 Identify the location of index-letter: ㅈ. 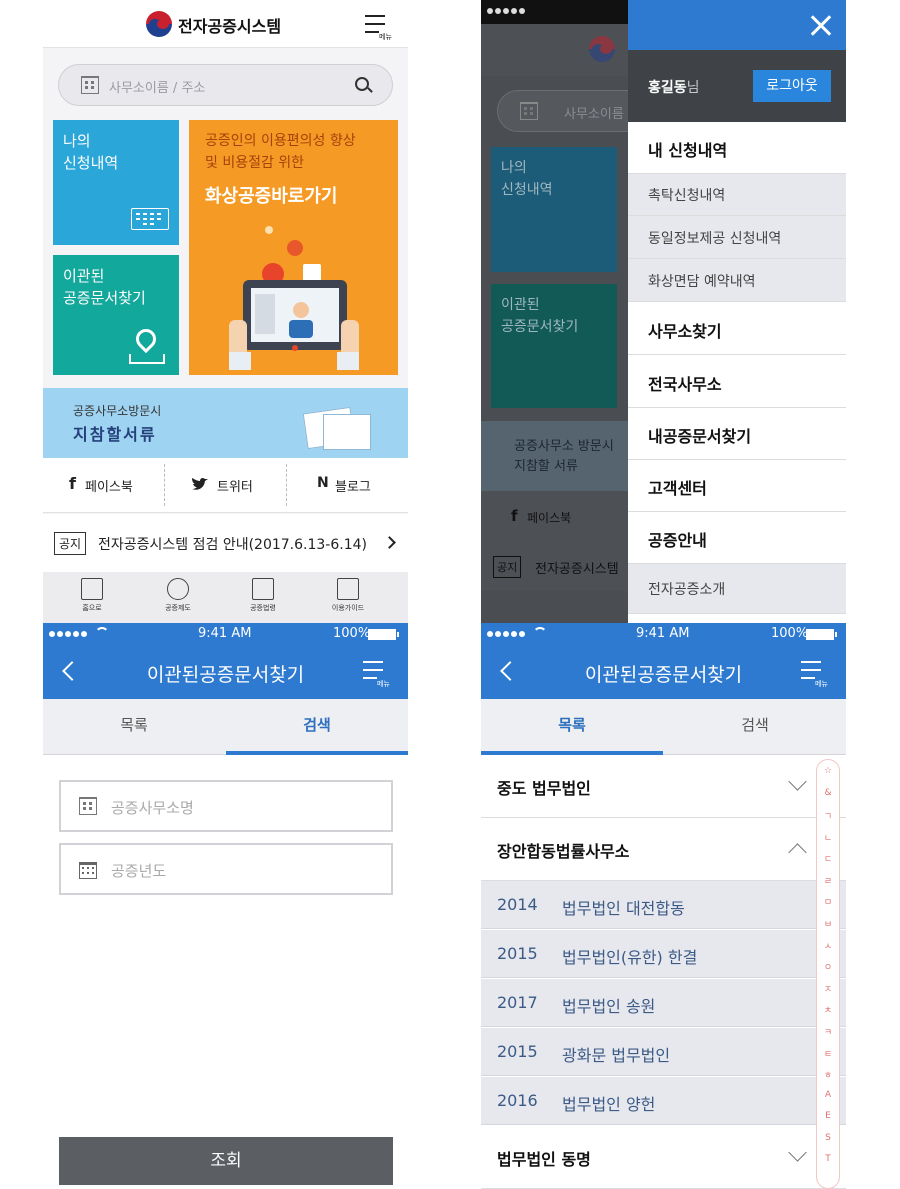
(828, 988).